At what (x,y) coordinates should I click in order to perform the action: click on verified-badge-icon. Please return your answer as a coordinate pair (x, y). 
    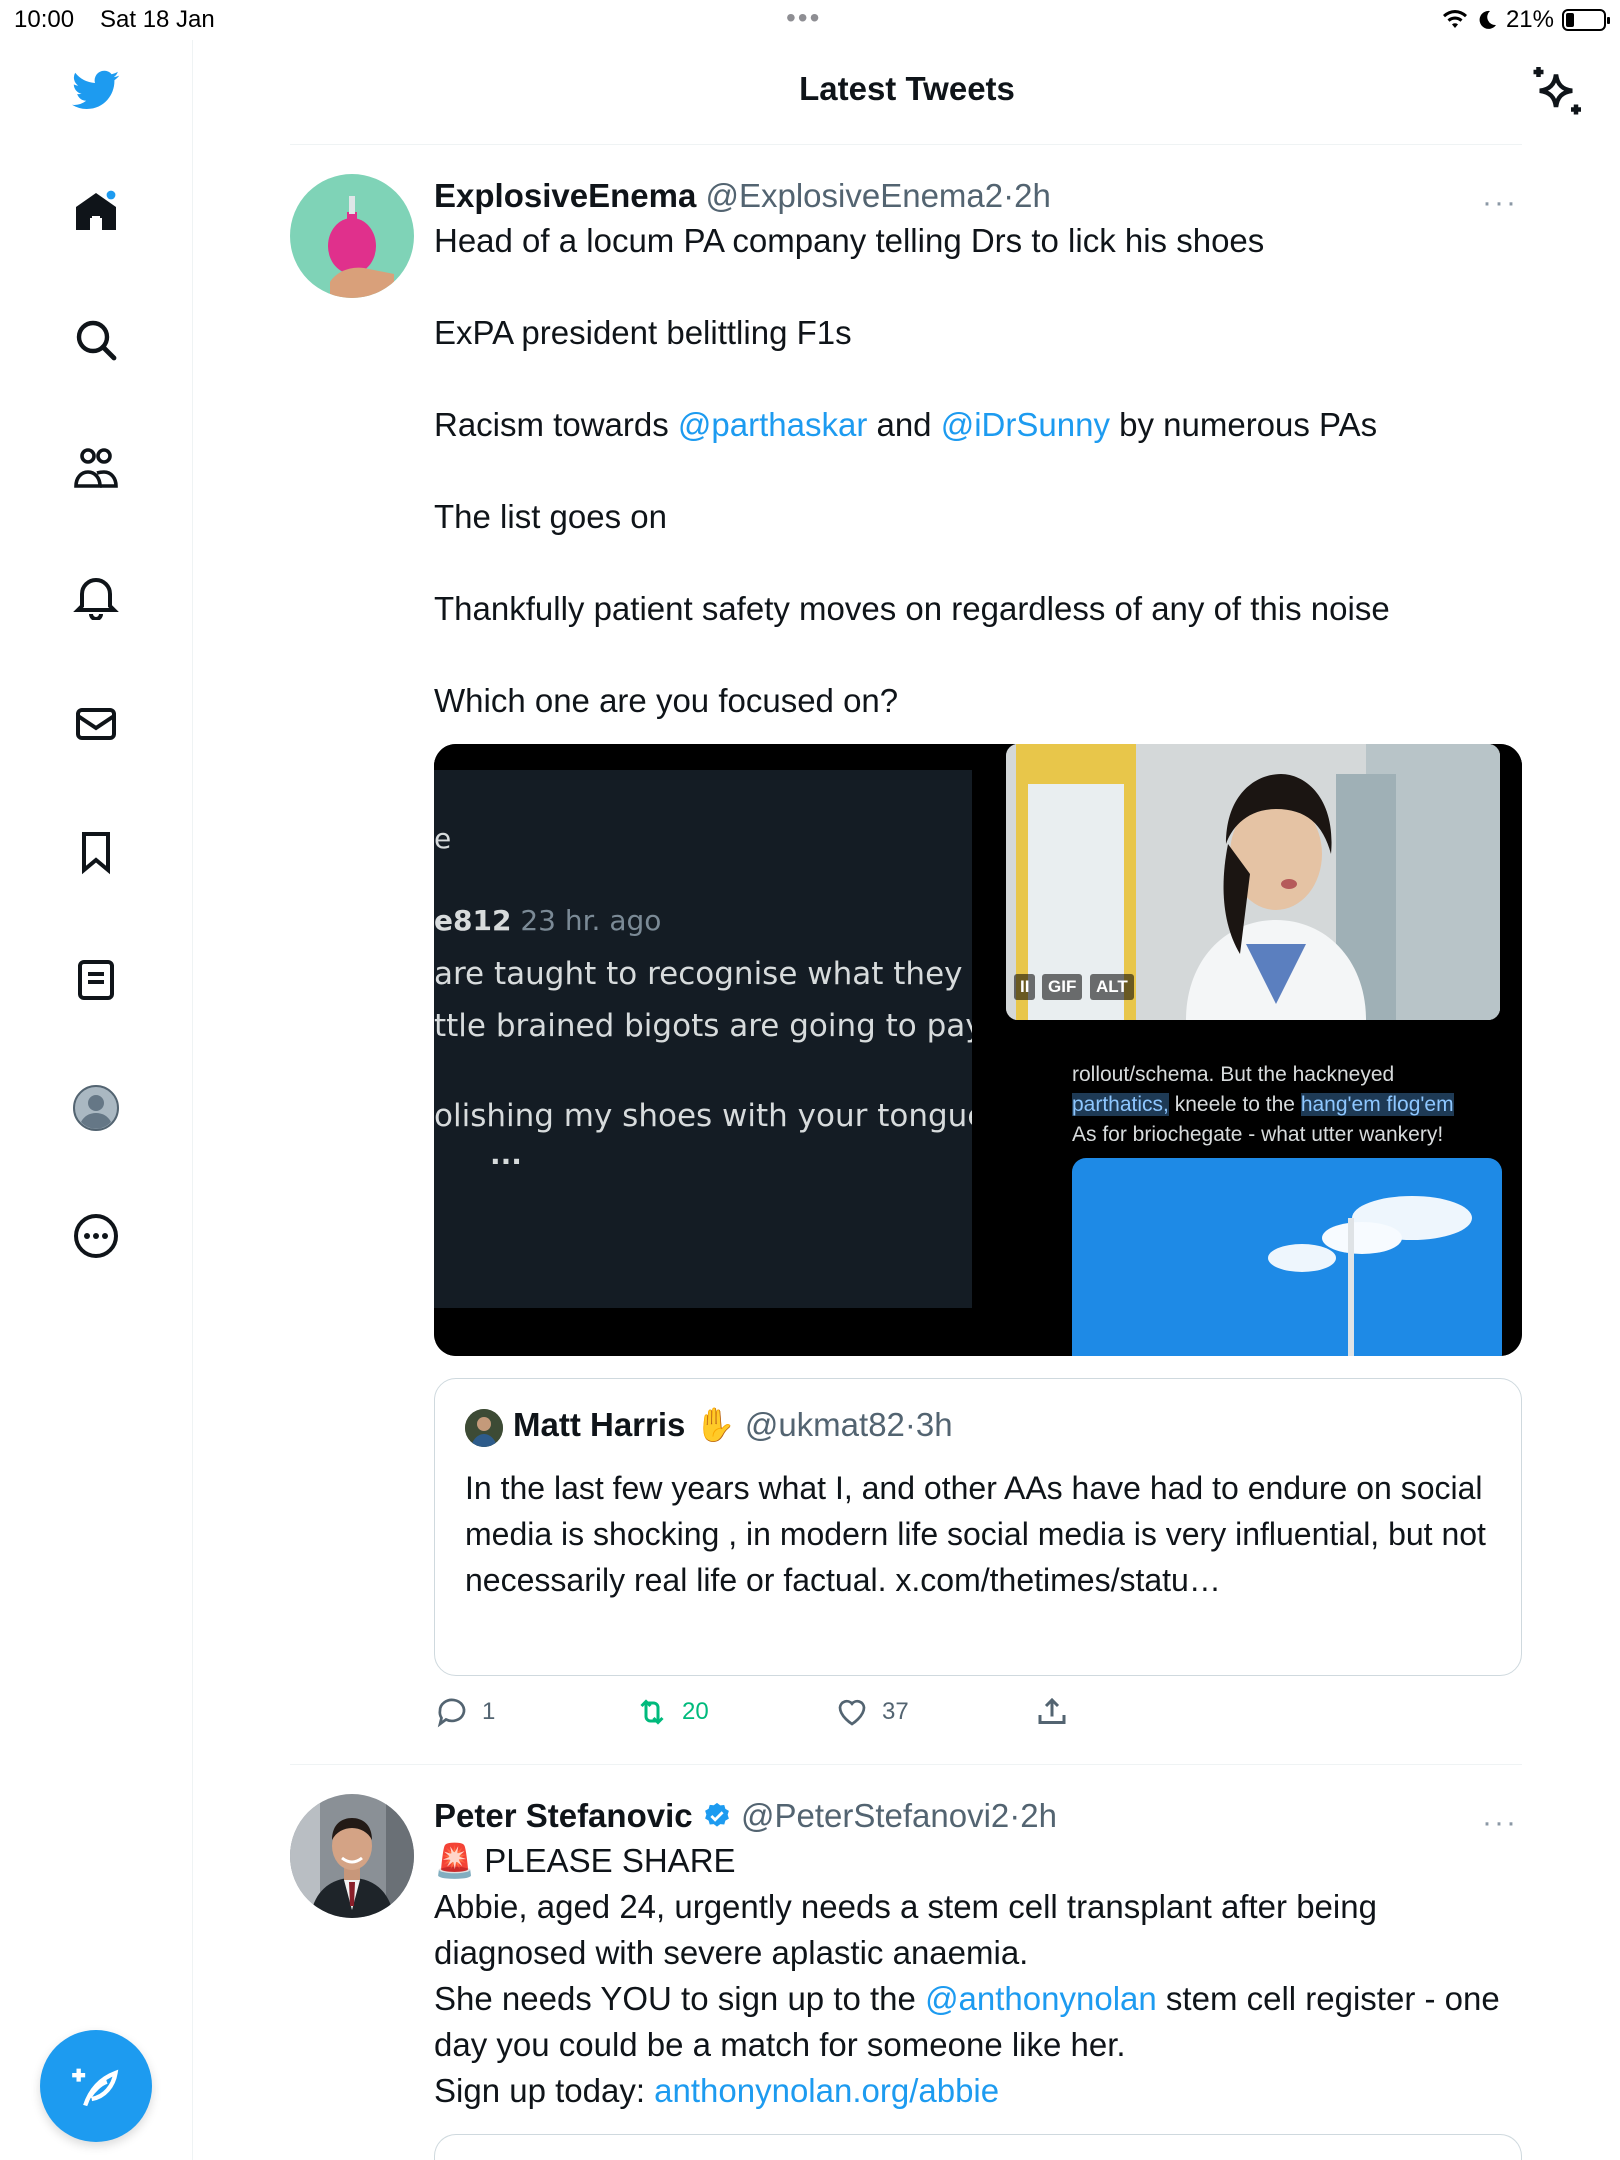
    Looking at the image, I should click on (716, 1814).